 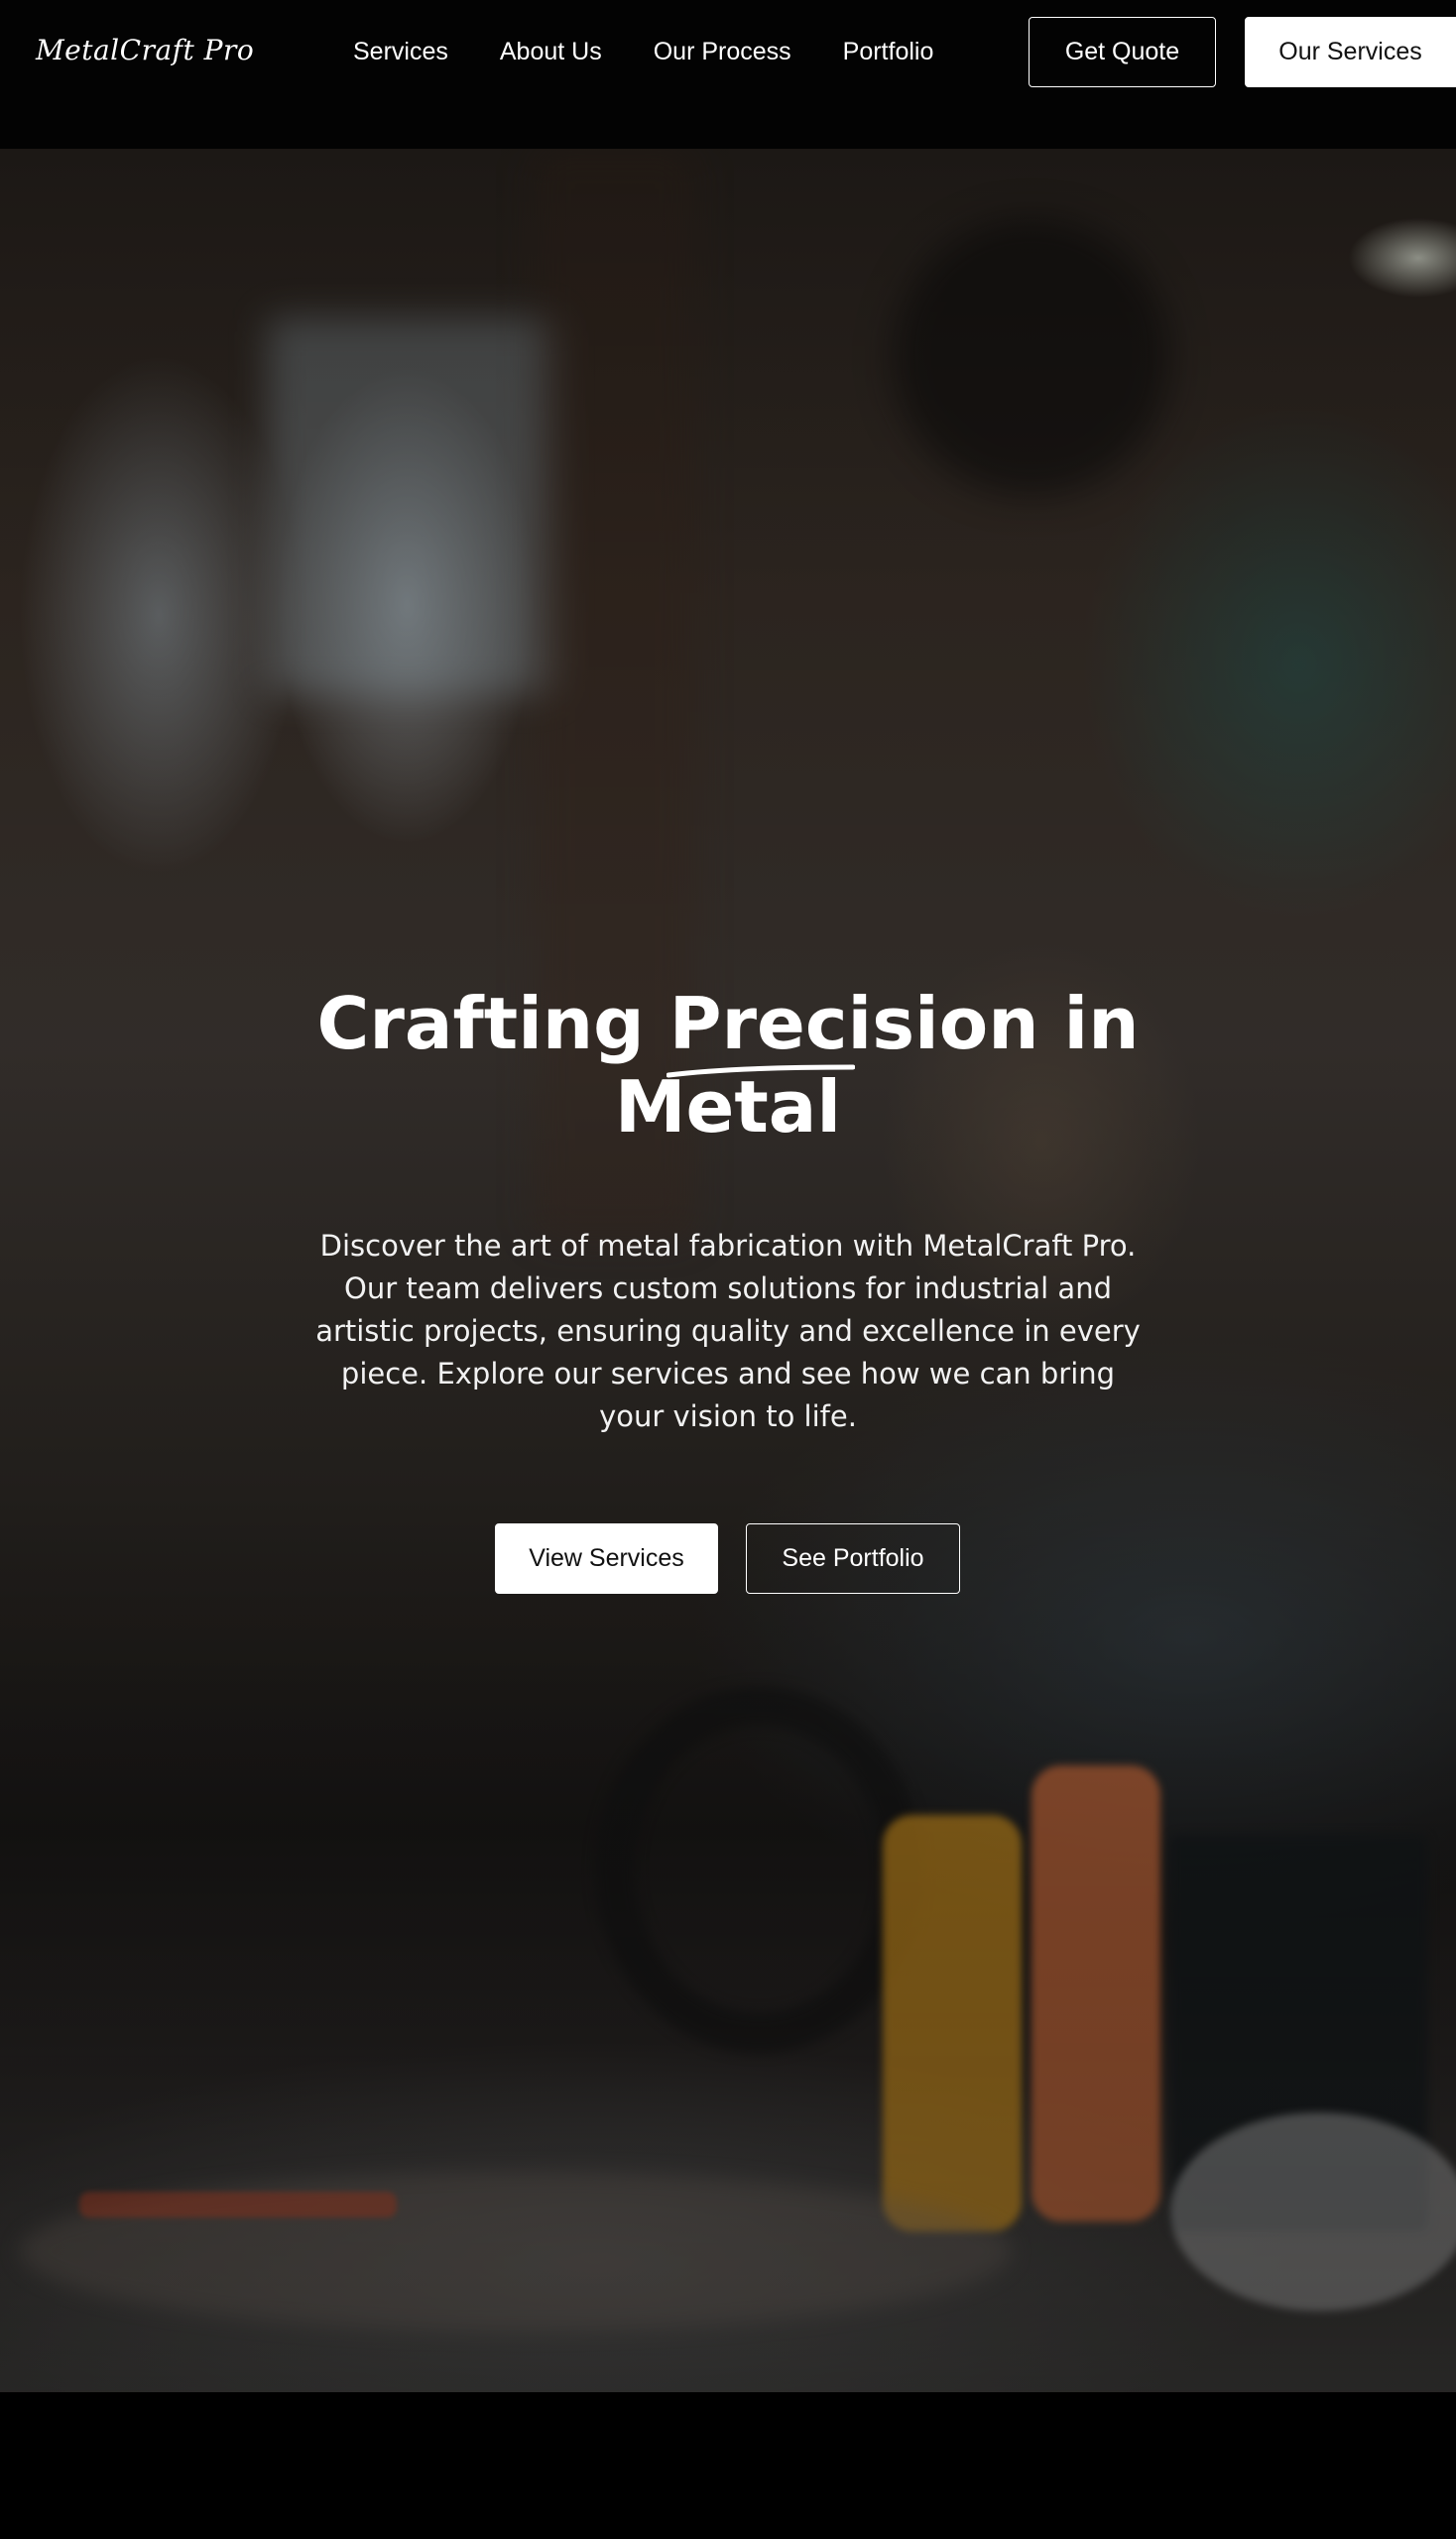 What do you see at coordinates (145, 50) in the screenshot?
I see `brand-logo: MetalCraft Pro` at bounding box center [145, 50].